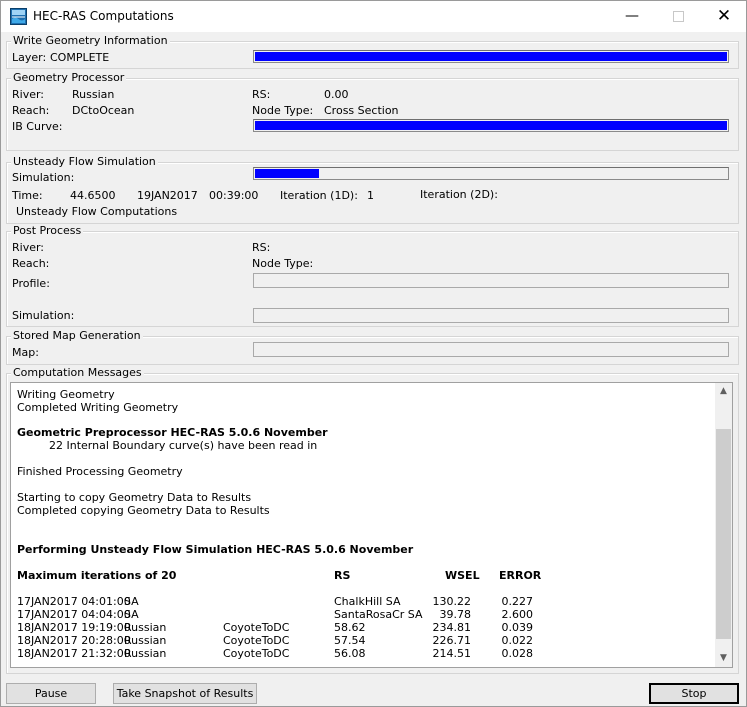  Describe the element at coordinates (74, 653) in the screenshot. I see `row-date: 18JAN2017 21:32:00` at that location.